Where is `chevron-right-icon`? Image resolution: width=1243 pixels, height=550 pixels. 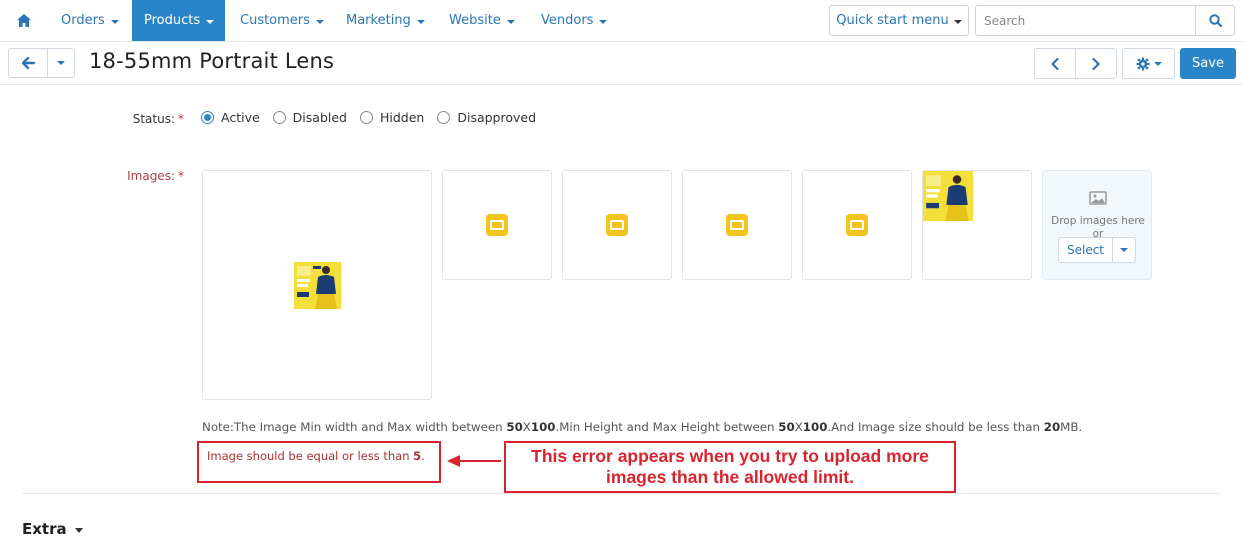 chevron-right-icon is located at coordinates (1096, 63).